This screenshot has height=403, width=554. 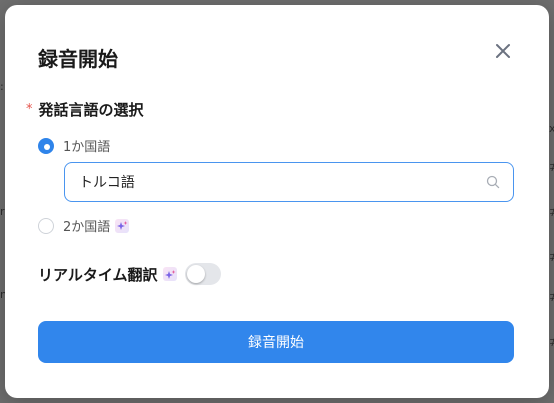 What do you see at coordinates (87, 227) in the screenshot?
I see `option-two-languages-label: 2か国語` at bounding box center [87, 227].